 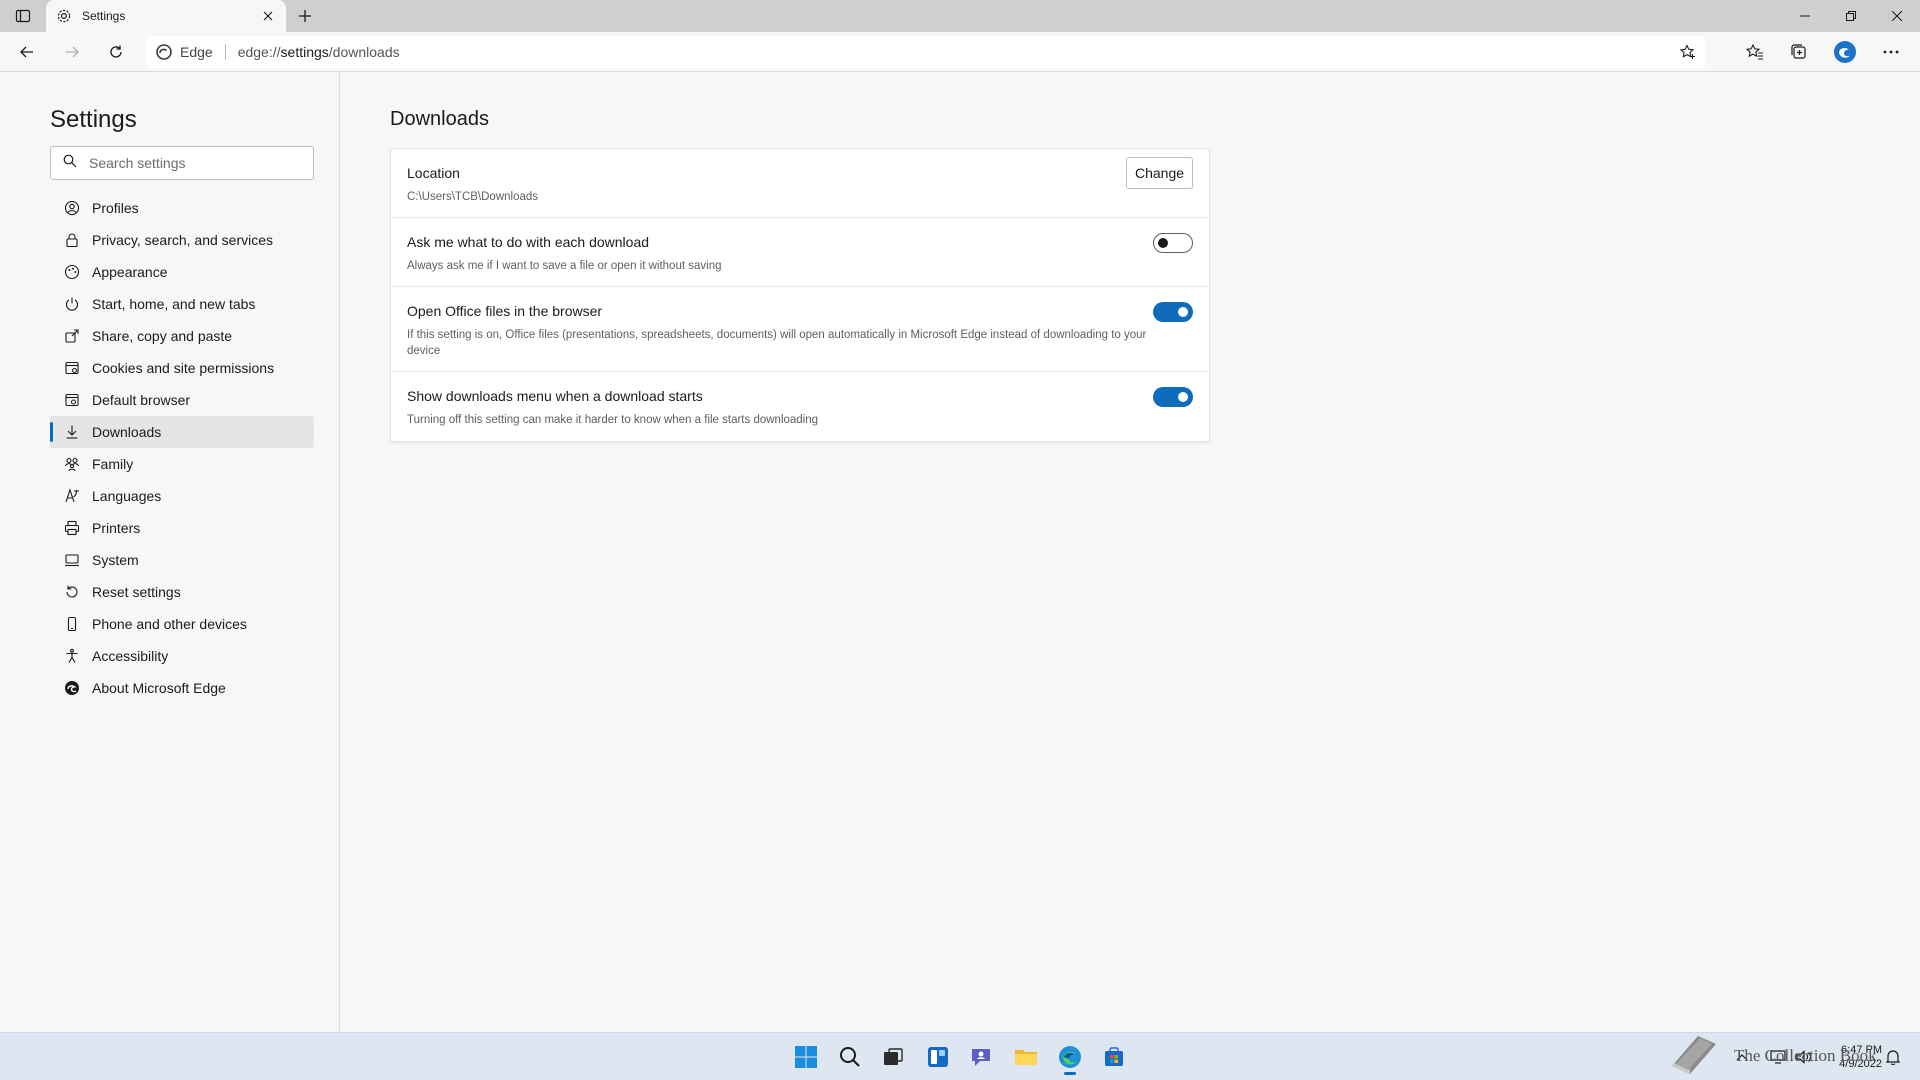 I want to click on edge-logo-icon, so click(x=164, y=52).